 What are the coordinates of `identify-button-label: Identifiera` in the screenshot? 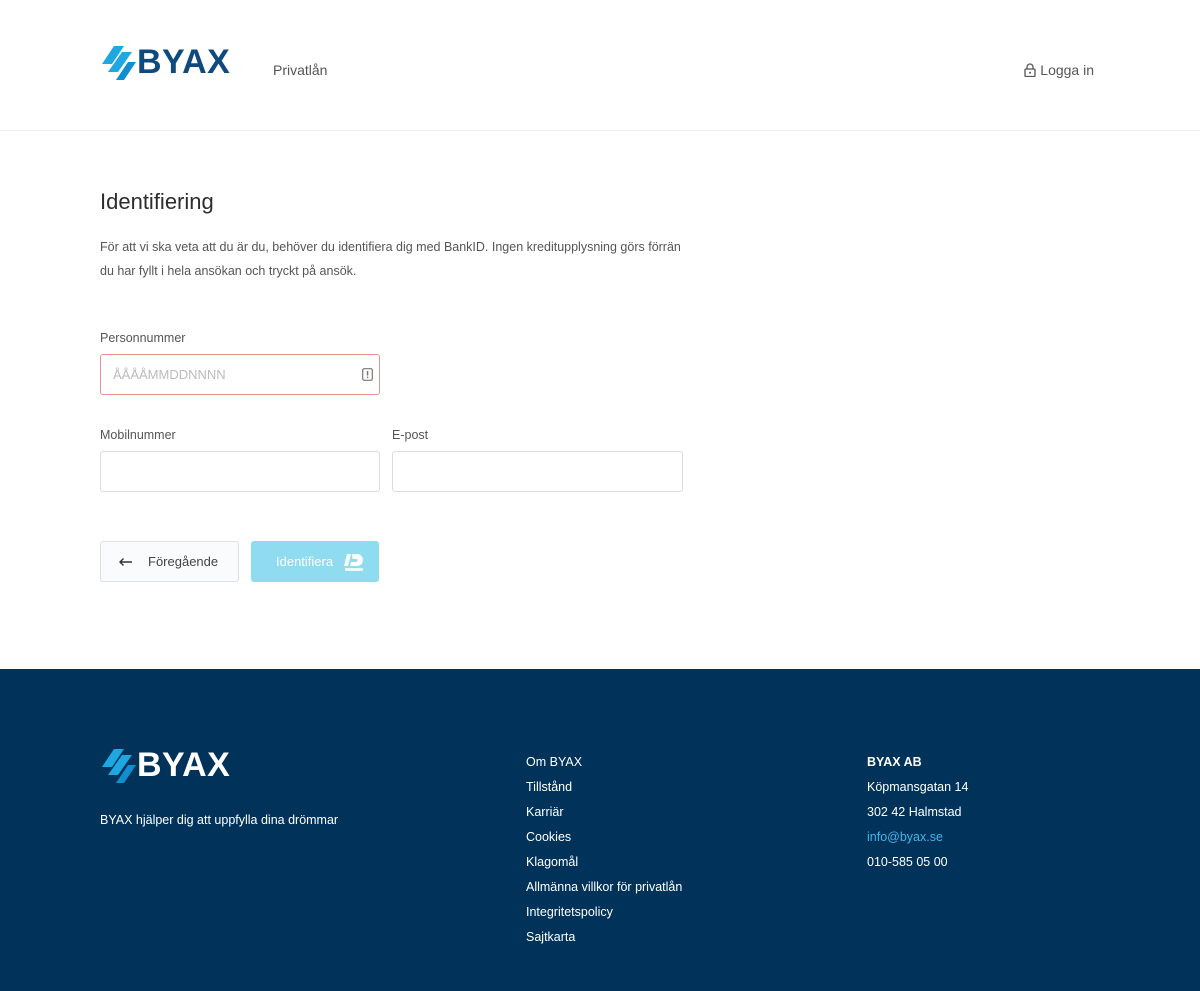 It's located at (305, 561).